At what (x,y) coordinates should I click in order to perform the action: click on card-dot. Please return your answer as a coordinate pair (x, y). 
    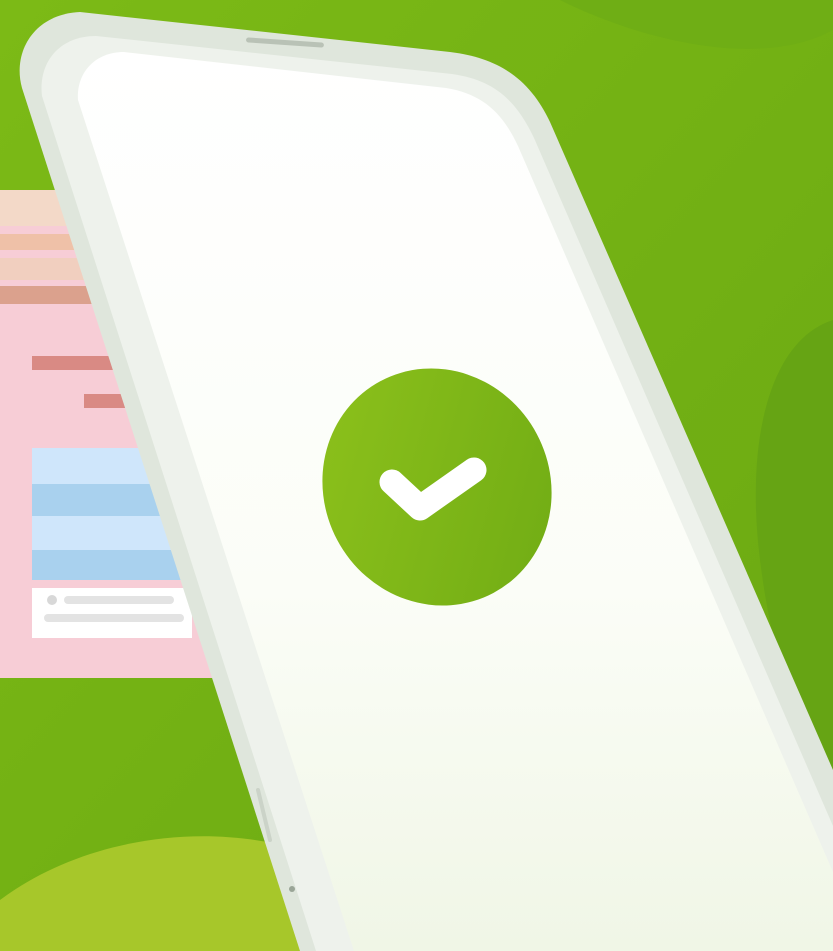
    Looking at the image, I should click on (52, 600).